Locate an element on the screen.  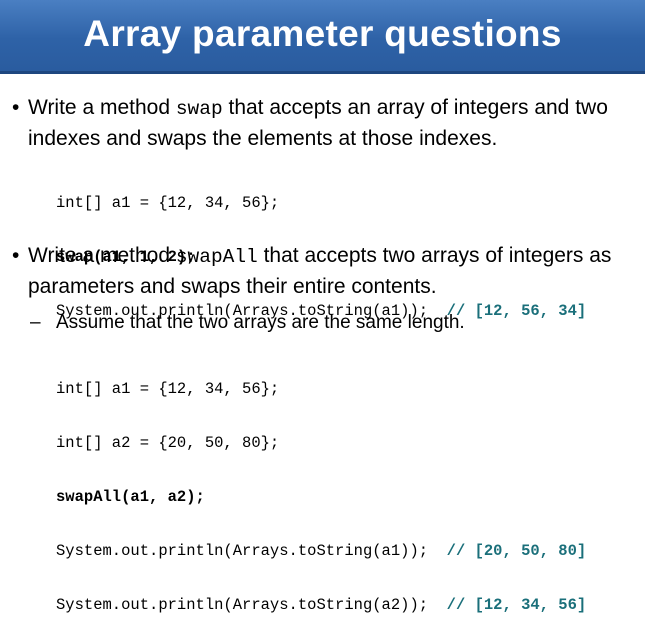
bullet-swap-pre: Write a method is located at coordinates (102, 107).